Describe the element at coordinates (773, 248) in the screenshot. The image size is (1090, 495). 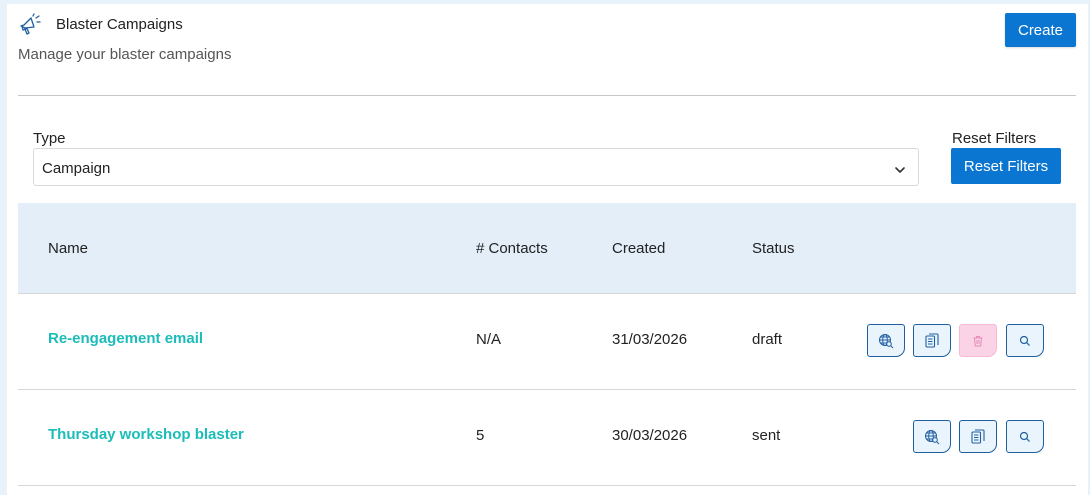
I see `column-header-status: Status` at that location.